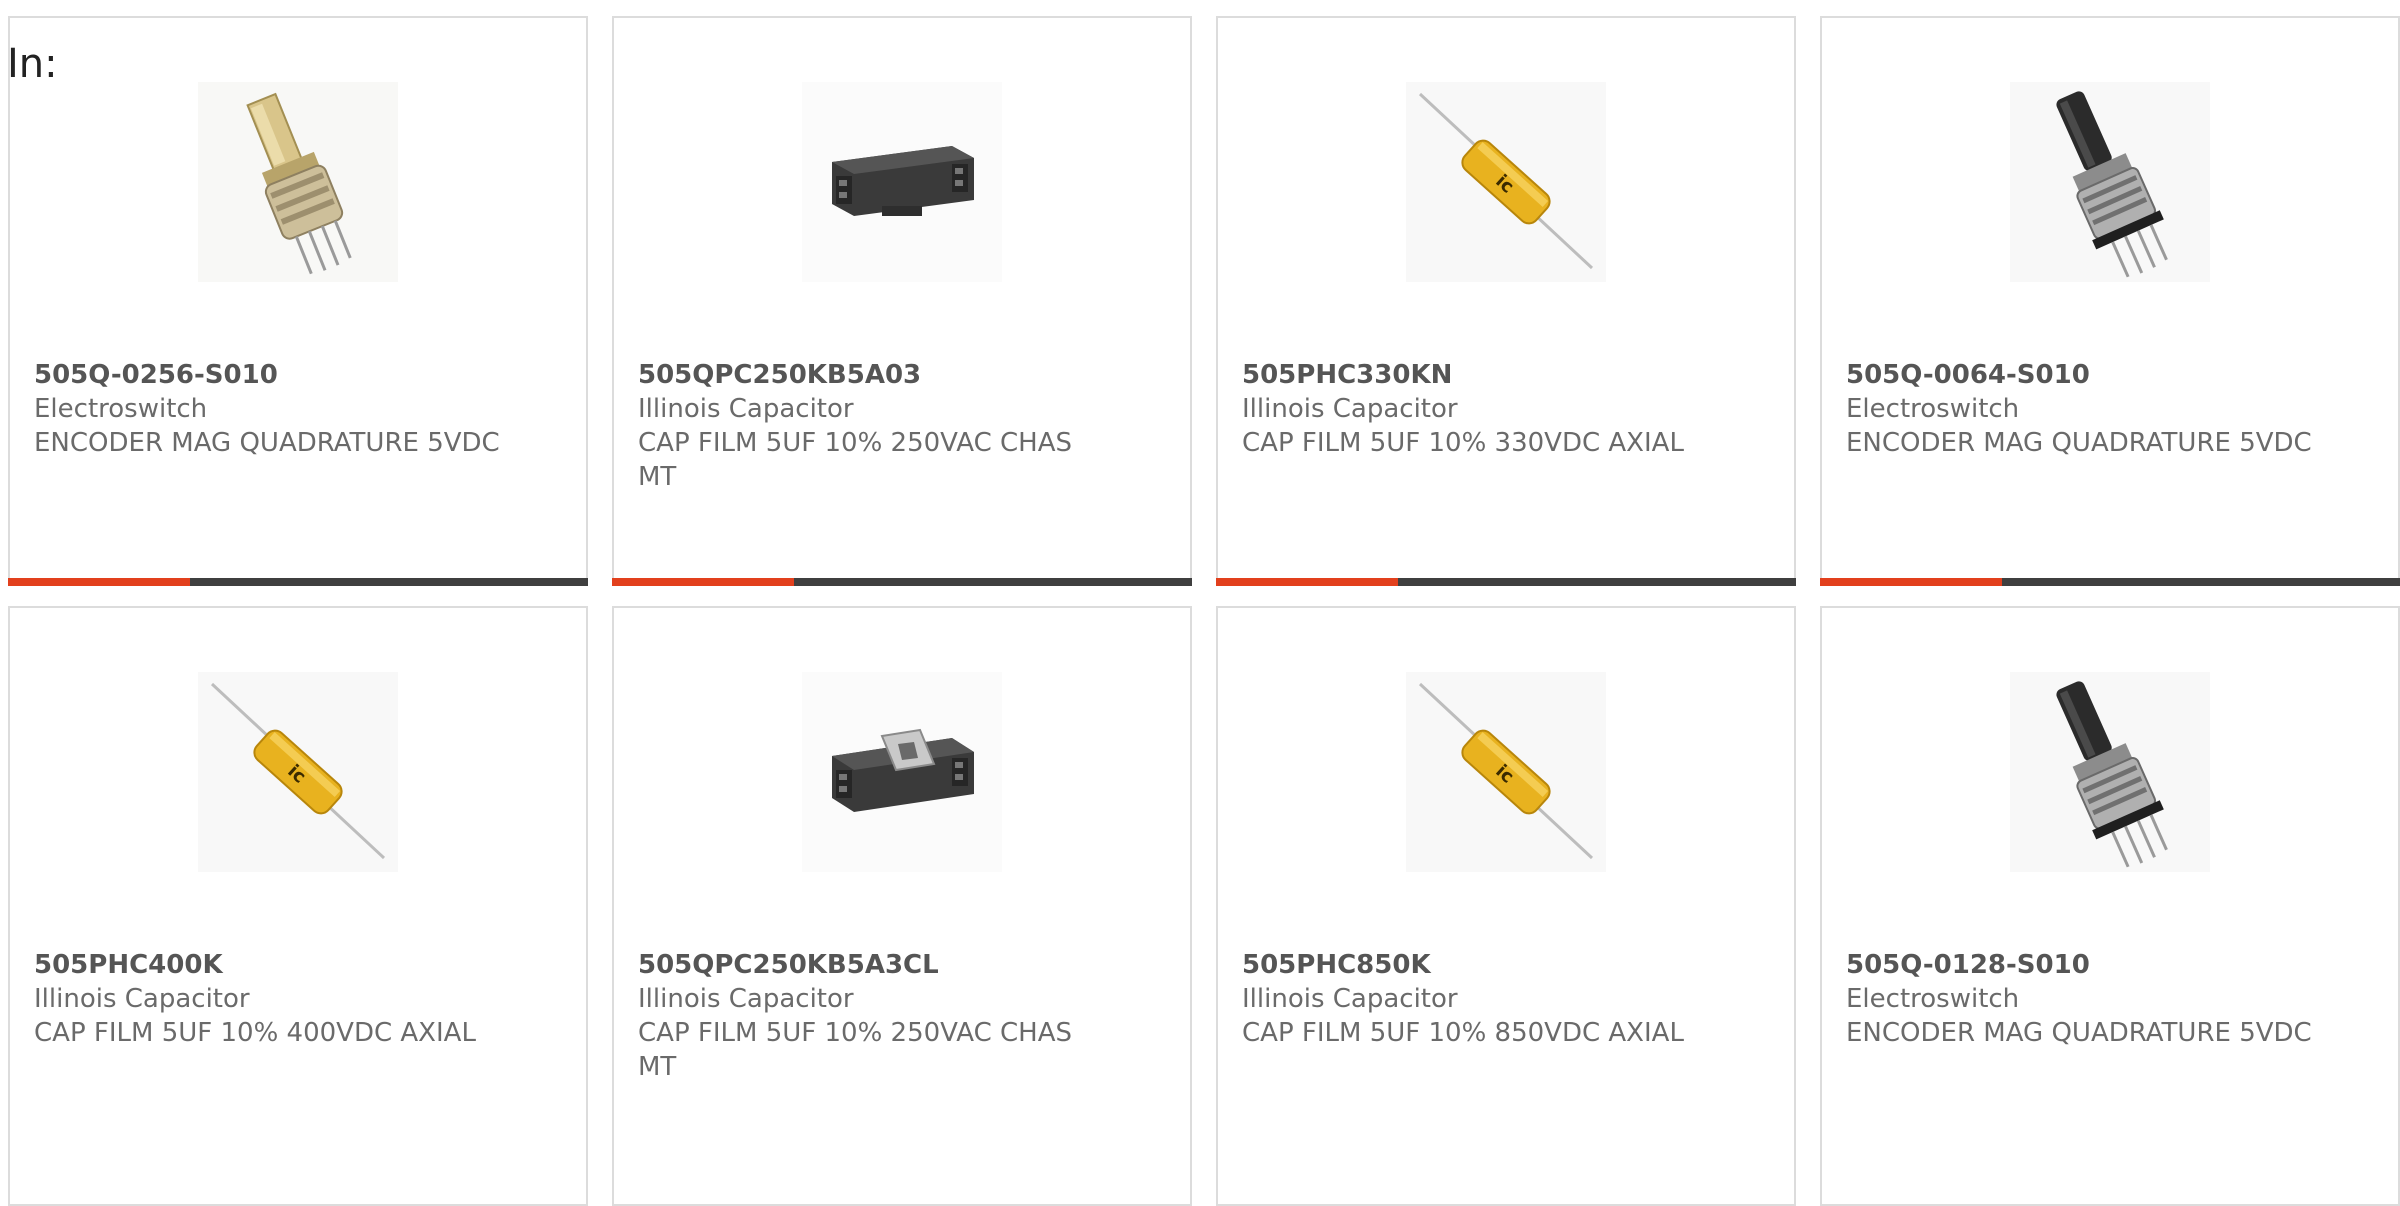 This screenshot has width=2400, height=1206. What do you see at coordinates (1463, 1033) in the screenshot?
I see `product-description: CAP FILM 5UF 10% 850VDC AXIAL` at bounding box center [1463, 1033].